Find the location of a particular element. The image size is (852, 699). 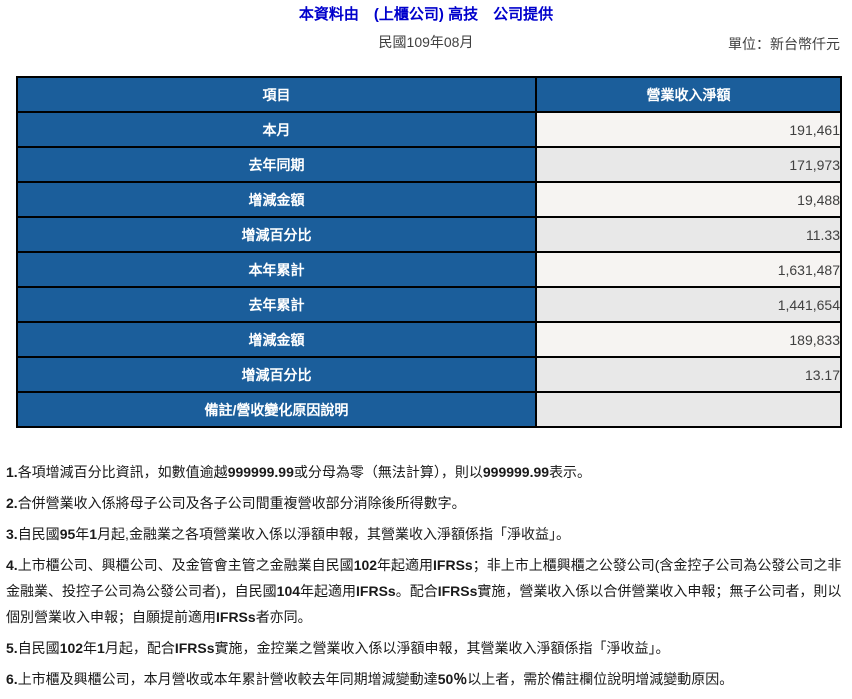

table-row: 去年同期 171,973 is located at coordinates (429, 164).